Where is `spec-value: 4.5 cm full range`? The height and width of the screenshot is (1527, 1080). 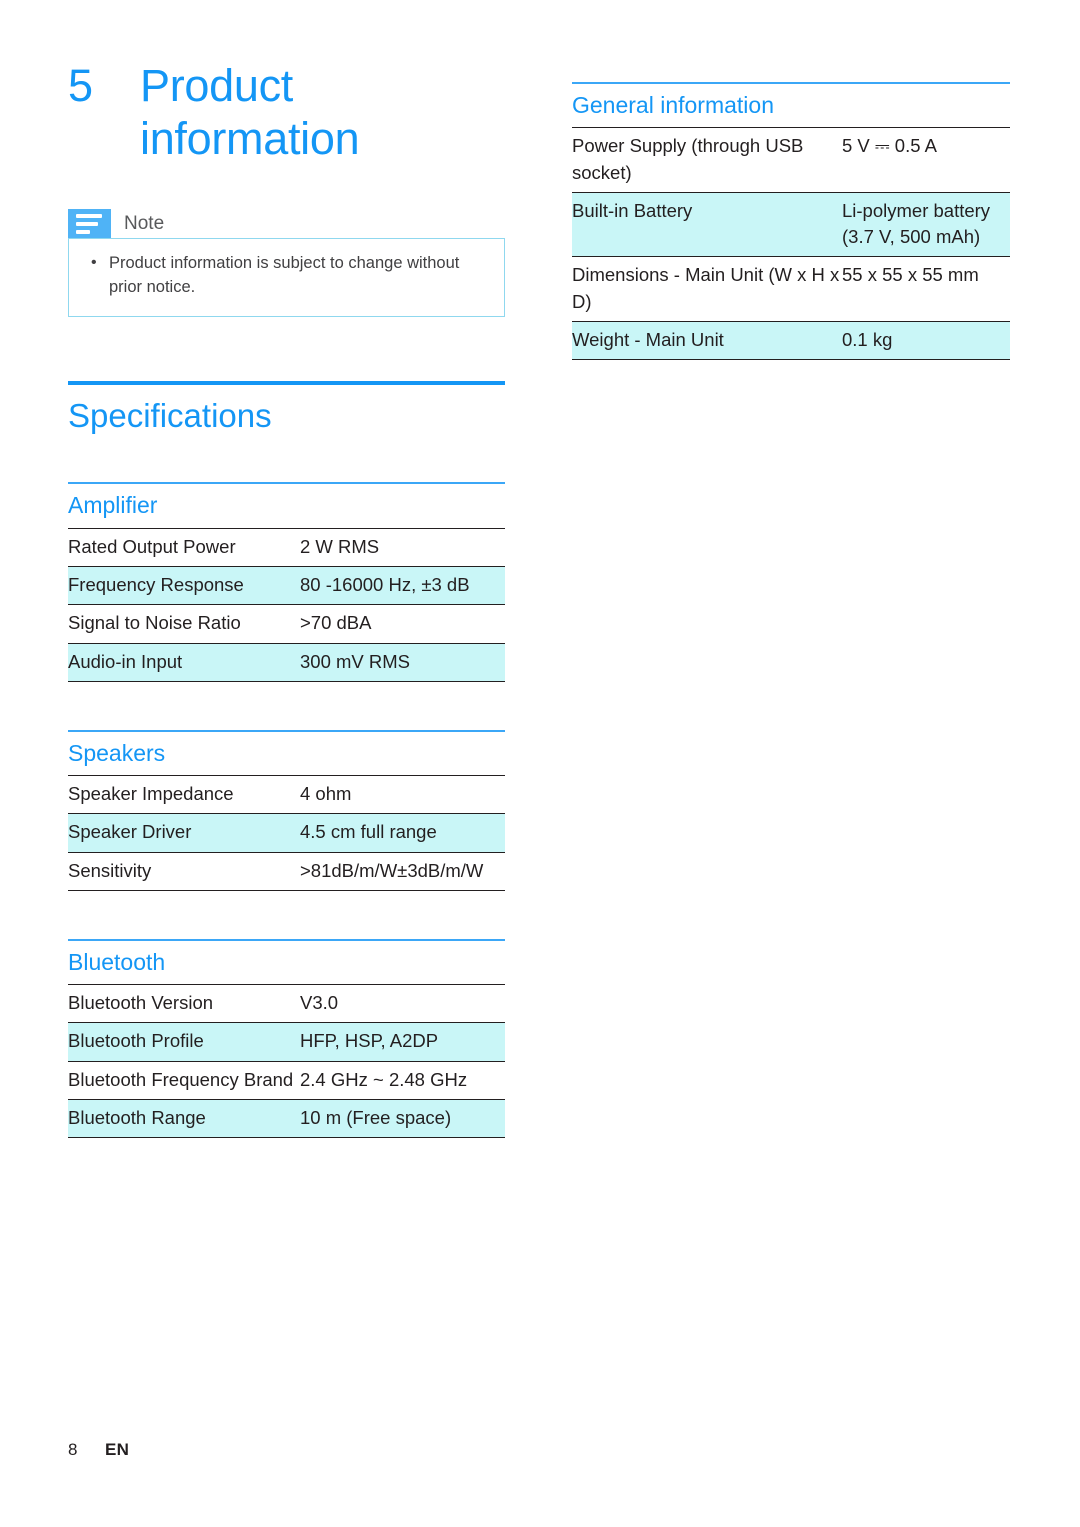 spec-value: 4.5 cm full range is located at coordinates (402, 833).